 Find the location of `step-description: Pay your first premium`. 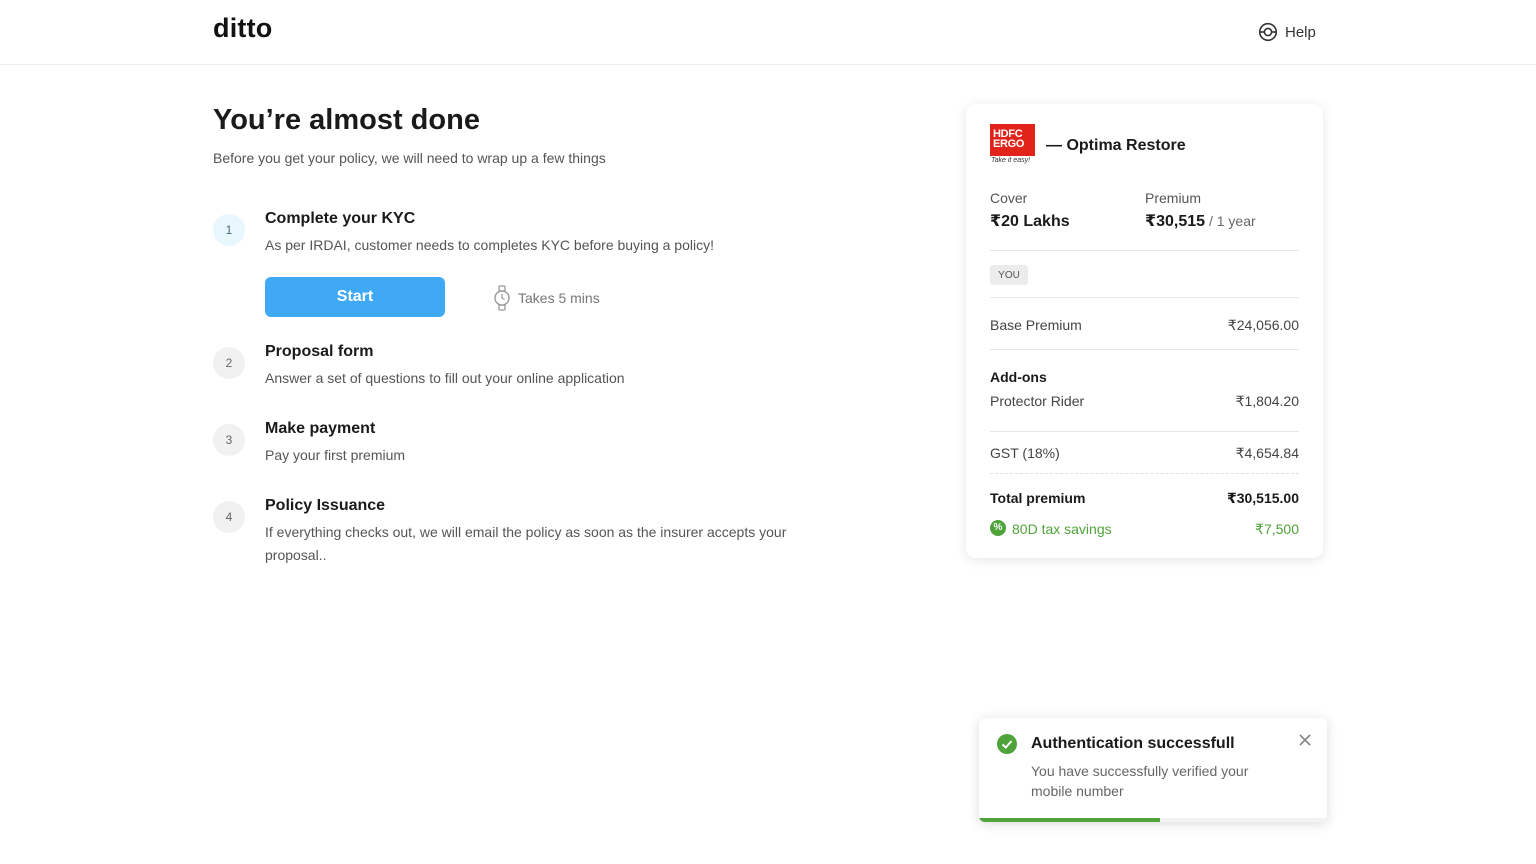

step-description: Pay your first premium is located at coordinates (335, 455).